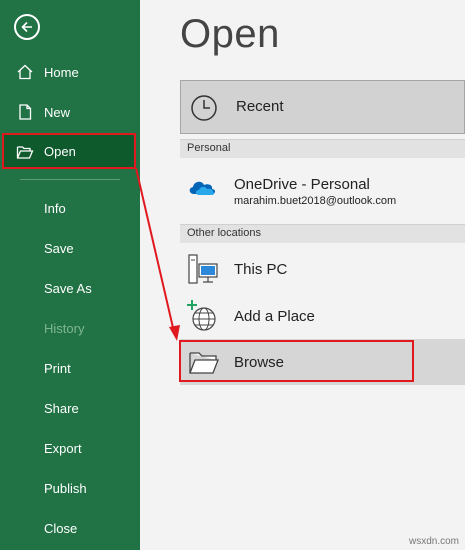 The image size is (465, 550). What do you see at coordinates (224, 233) in the screenshot?
I see `other-locations-label: Other locations` at bounding box center [224, 233].